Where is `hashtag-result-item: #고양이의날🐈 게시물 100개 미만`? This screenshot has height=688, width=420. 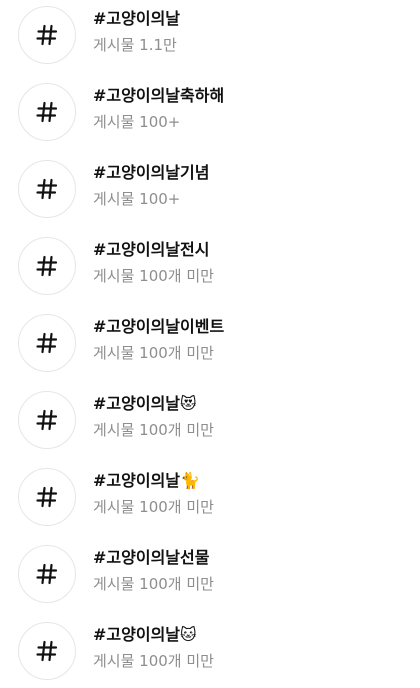
hashtag-result-item: #고양이의날🐈 게시물 100개 미만 is located at coordinates (210, 498).